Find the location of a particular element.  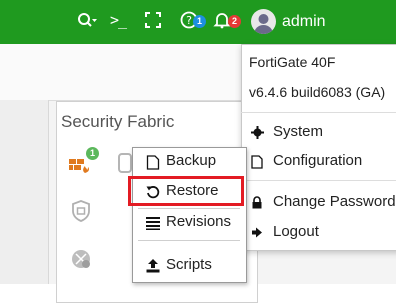

menu-item-label: Change Password is located at coordinates (334, 201).